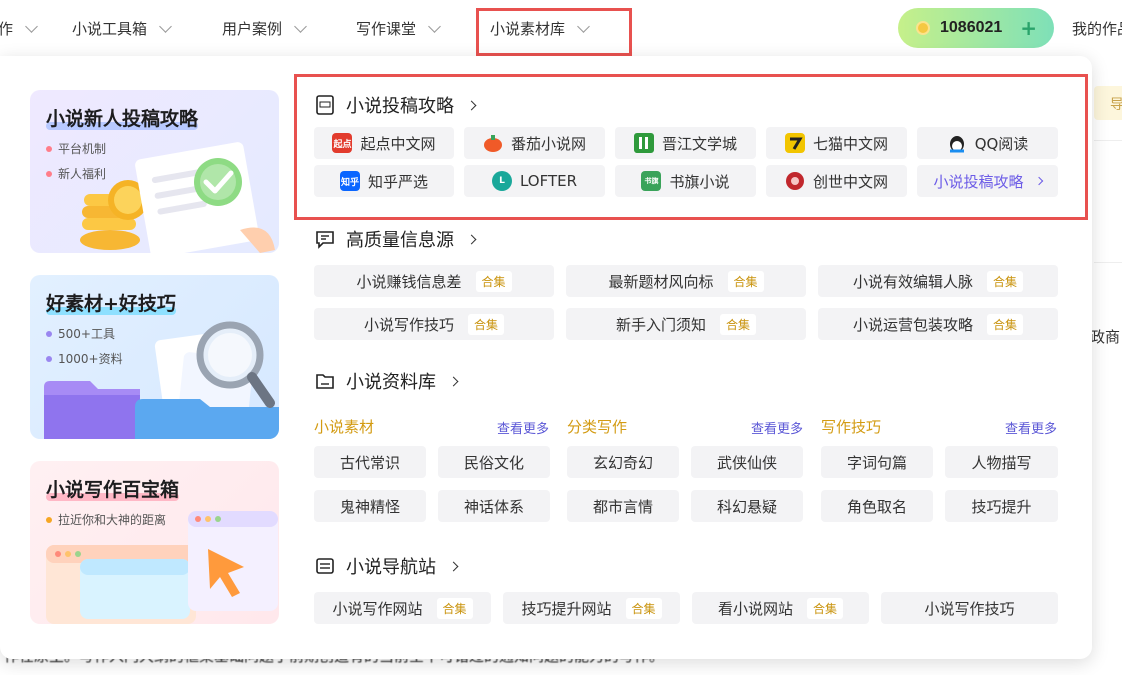 This screenshot has height=675, width=1122. I want to click on chip-label: 小说有效编辑人脉, so click(912, 281).